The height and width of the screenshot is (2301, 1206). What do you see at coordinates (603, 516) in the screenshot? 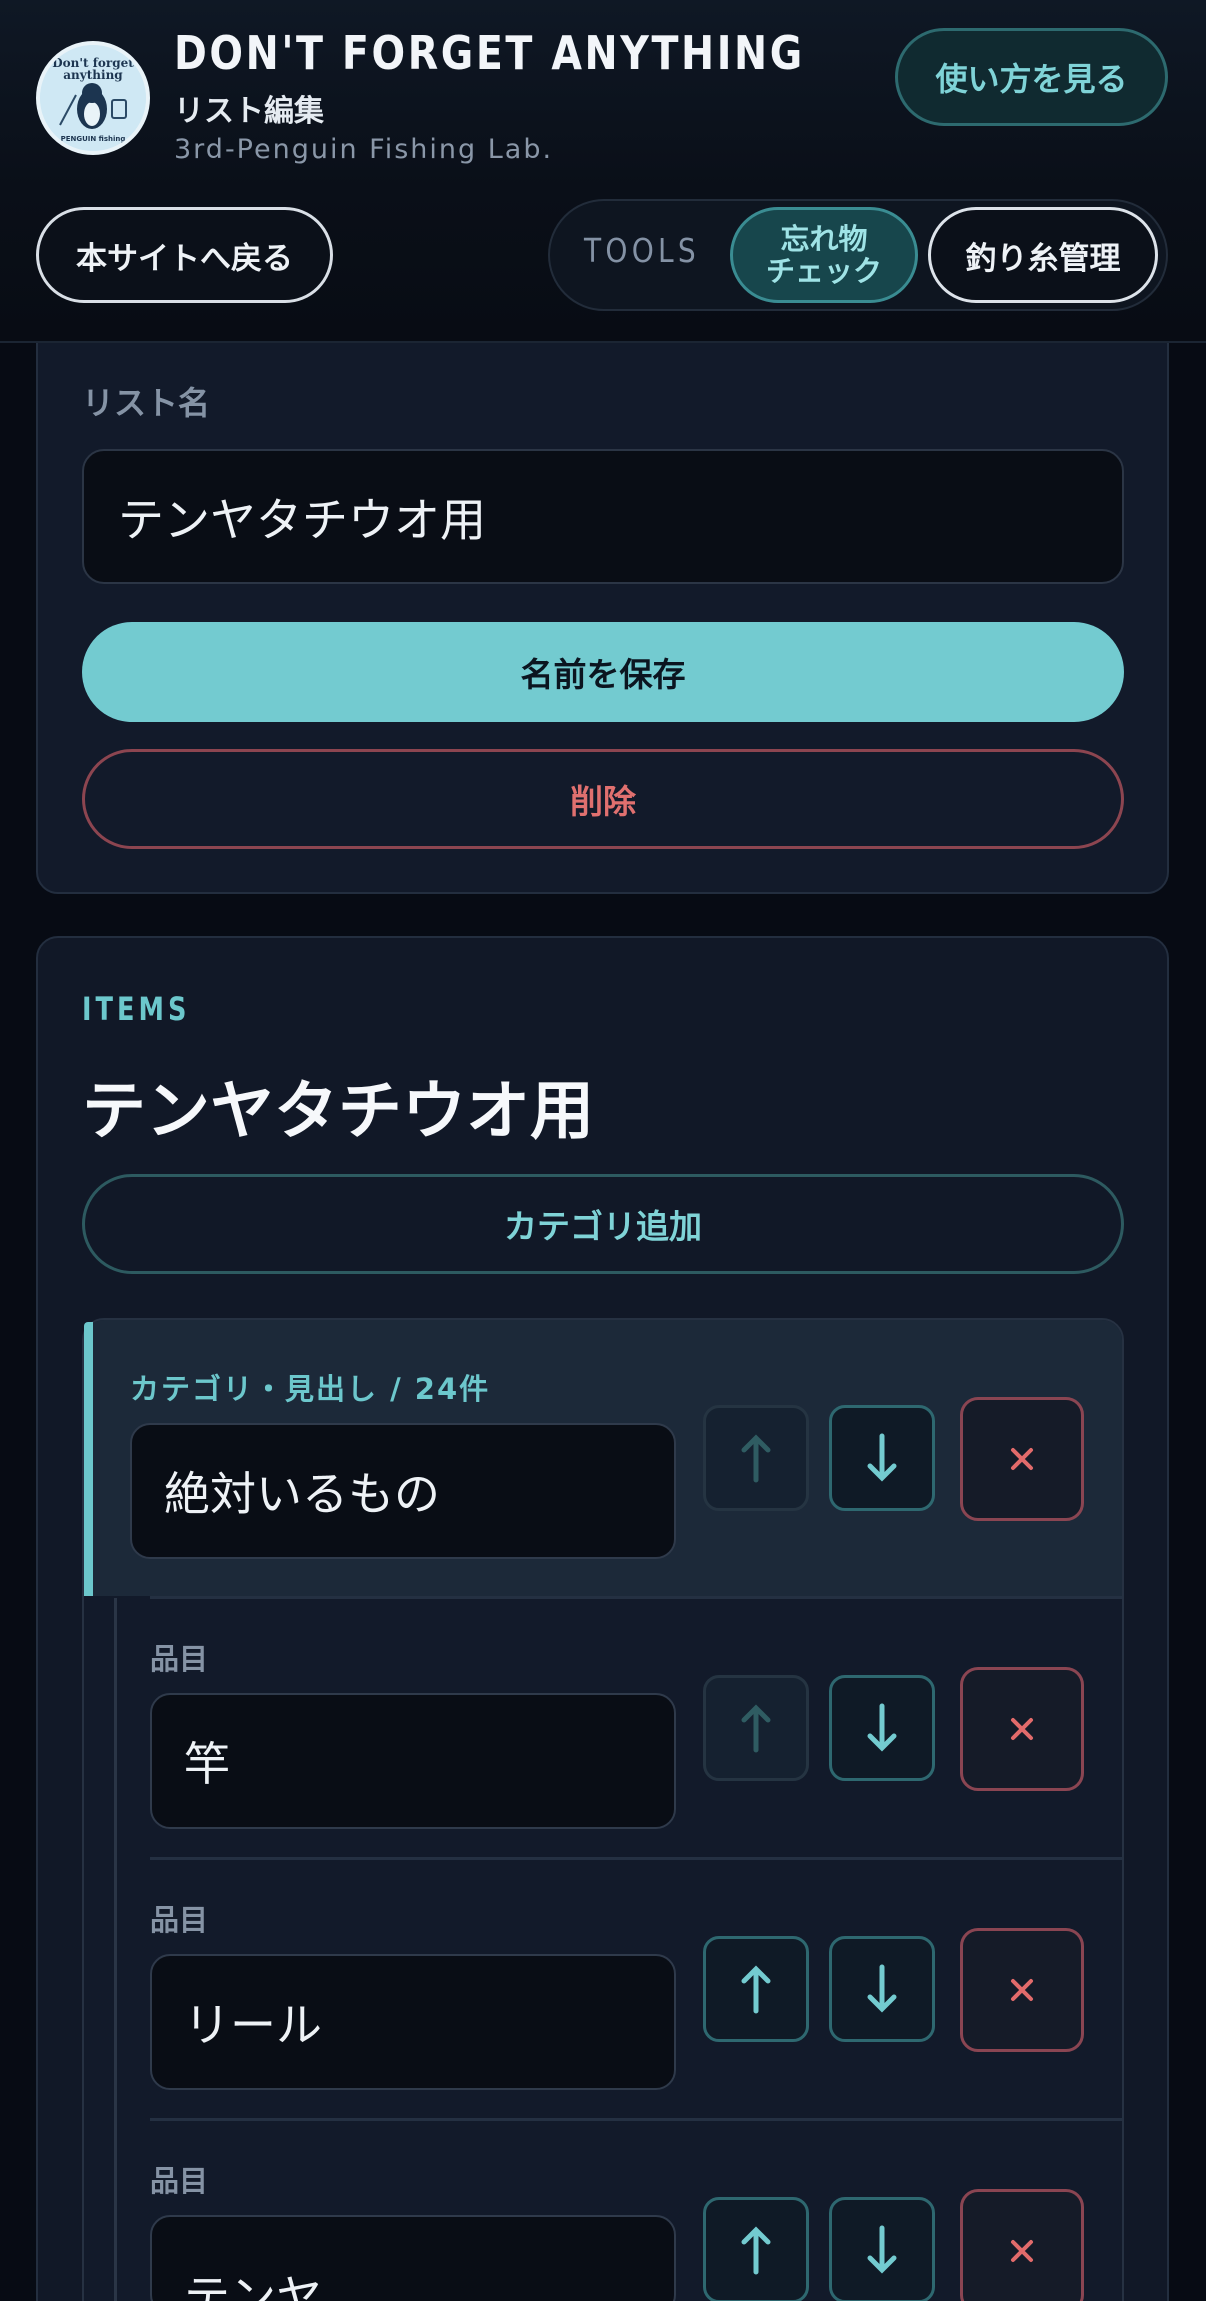
I see `list-name-input: テンヤタチウオ用` at bounding box center [603, 516].